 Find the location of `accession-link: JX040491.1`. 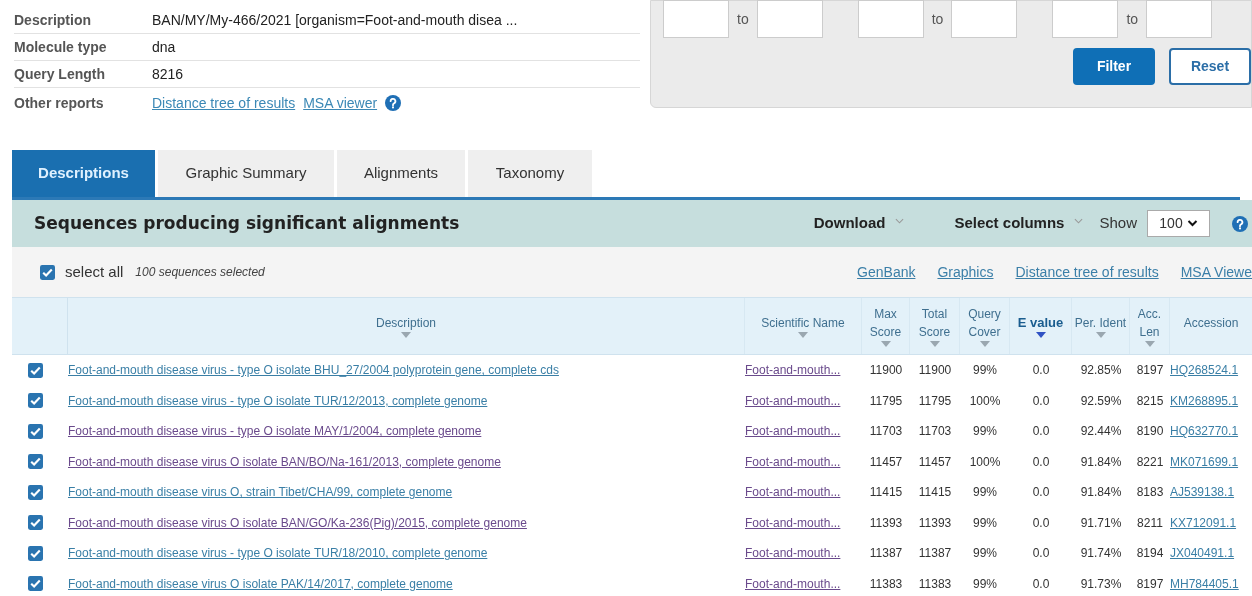

accession-link: JX040491.1 is located at coordinates (1202, 553).